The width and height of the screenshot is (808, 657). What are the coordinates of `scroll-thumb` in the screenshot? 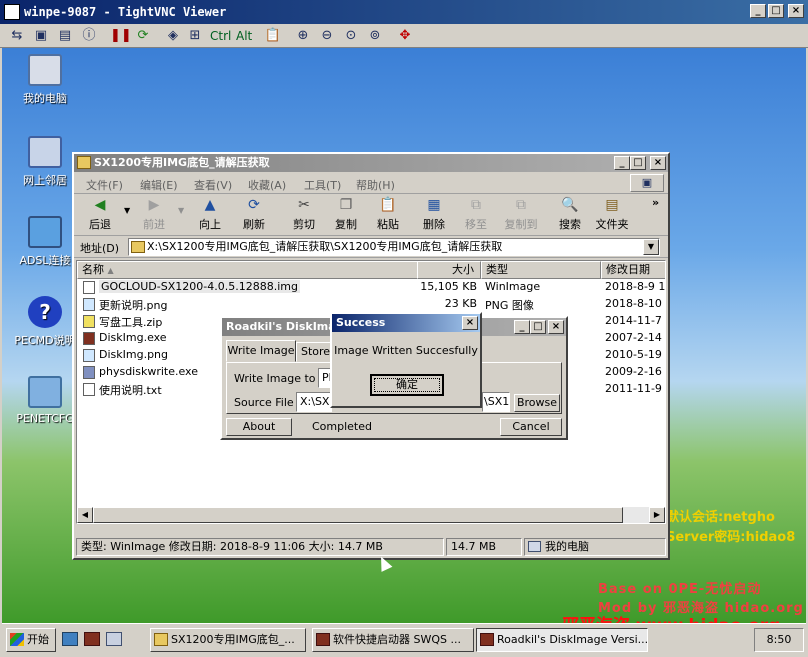 It's located at (358, 515).